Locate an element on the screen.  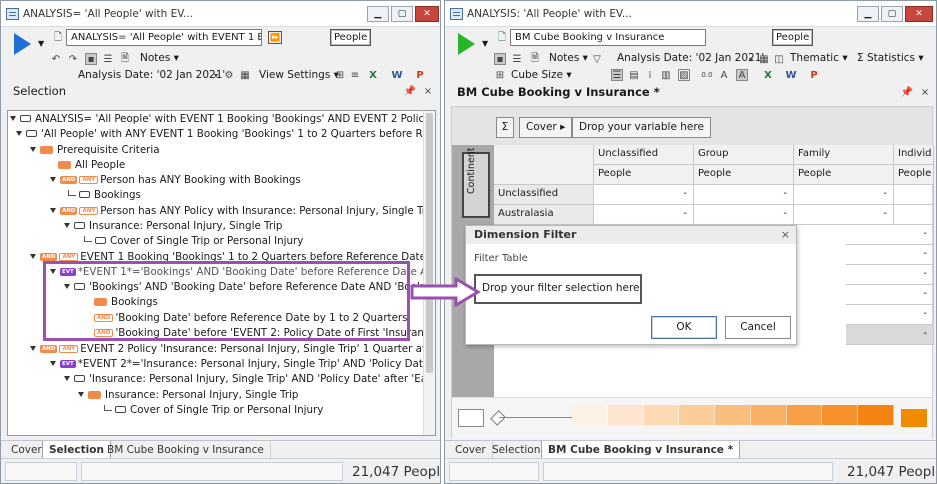
cube-size-icon: ⊞ is located at coordinates (500, 75).